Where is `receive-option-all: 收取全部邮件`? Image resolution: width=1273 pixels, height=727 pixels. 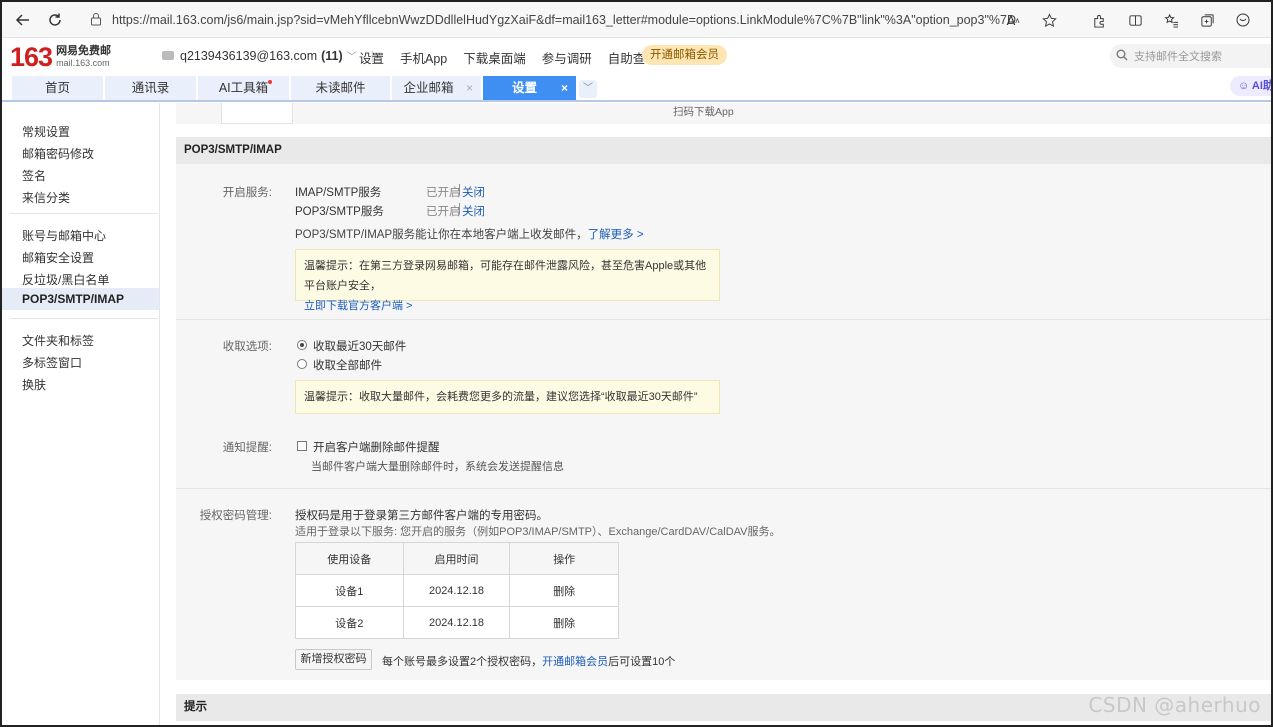
receive-option-all: 收取全部邮件 is located at coordinates (347, 366).